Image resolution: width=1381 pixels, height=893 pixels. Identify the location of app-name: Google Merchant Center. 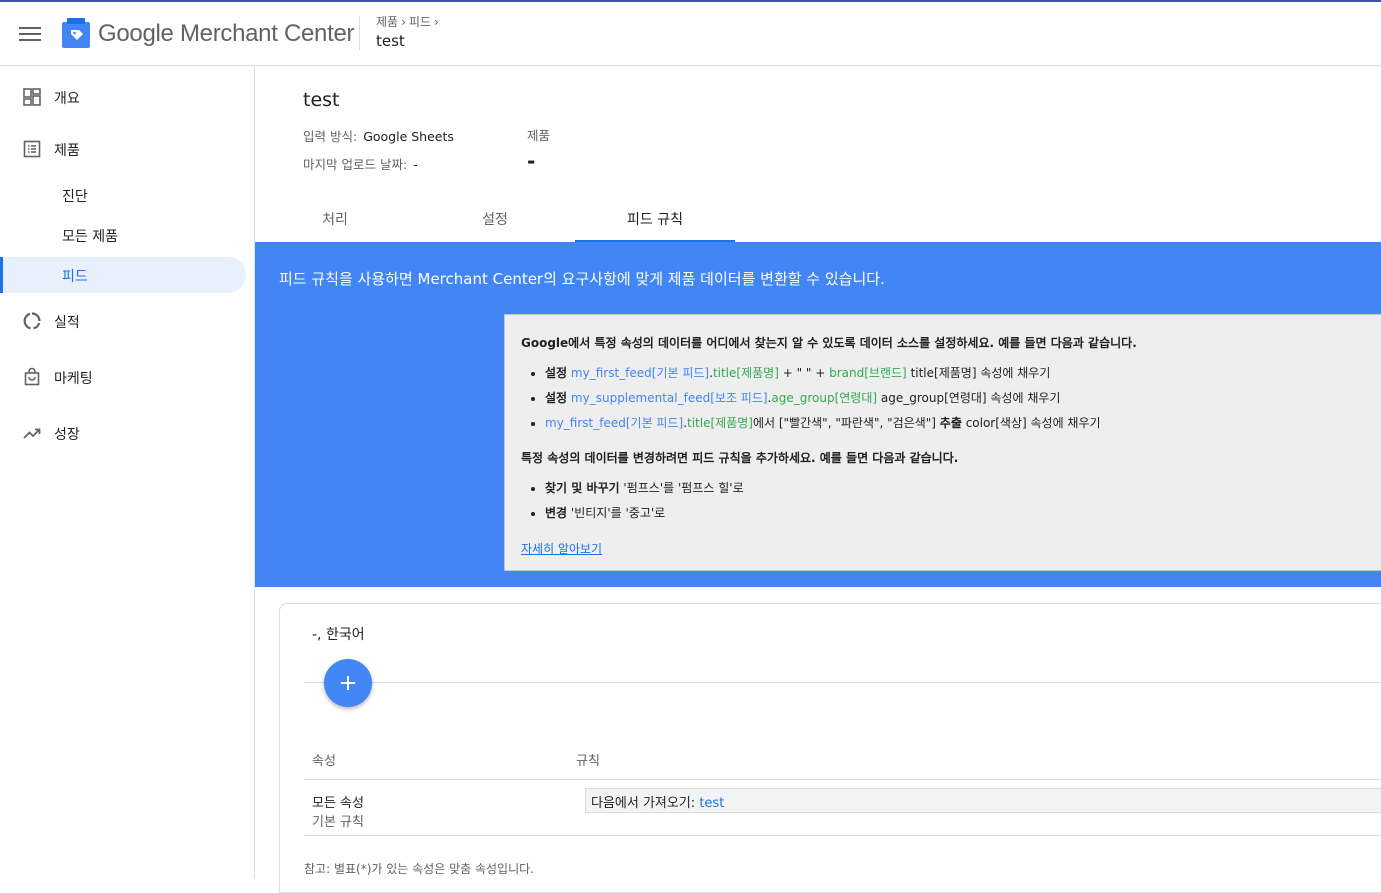
(226, 33).